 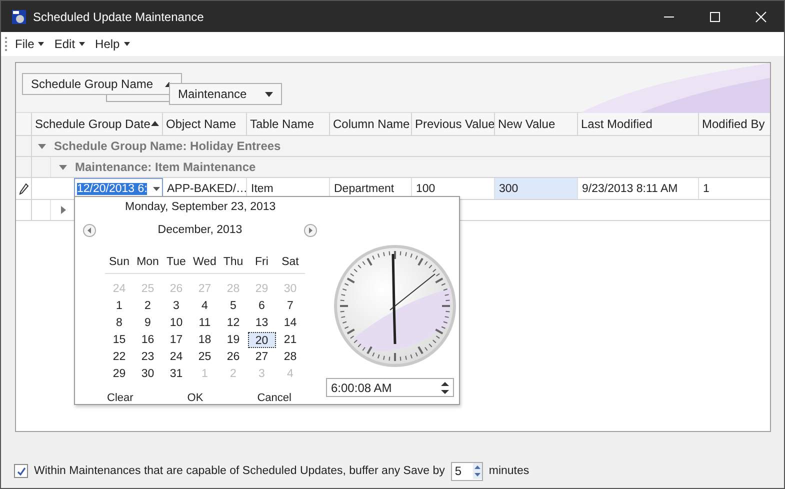 What do you see at coordinates (176, 262) in the screenshot?
I see `weekday-label: Tue` at bounding box center [176, 262].